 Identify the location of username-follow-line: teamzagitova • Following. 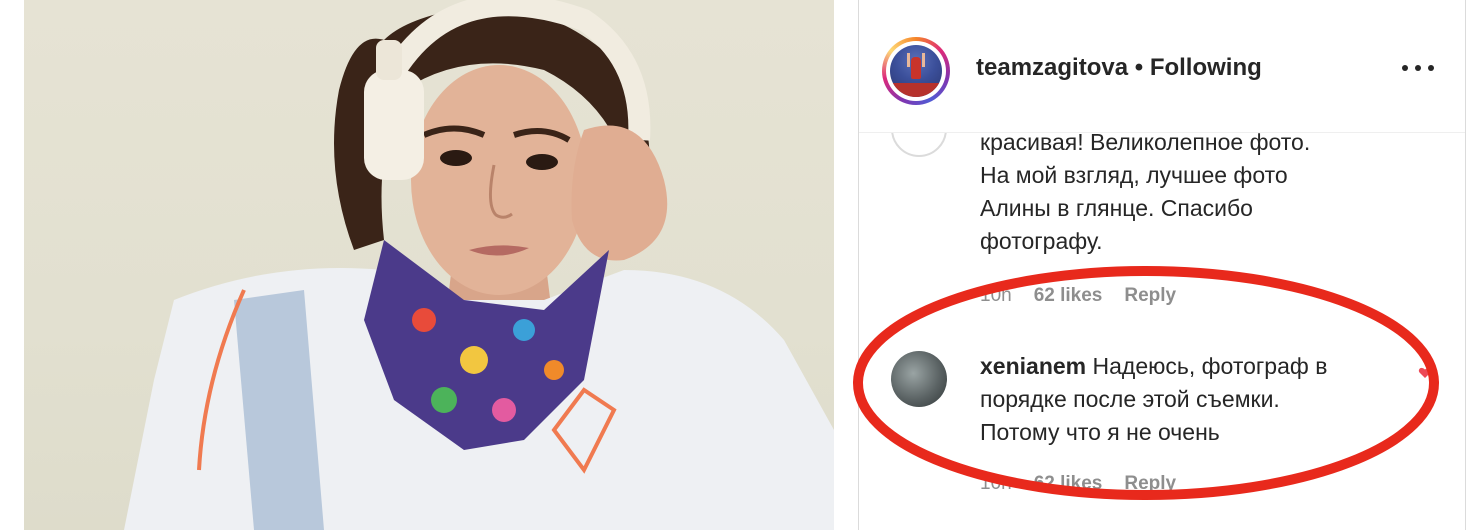
(1119, 68).